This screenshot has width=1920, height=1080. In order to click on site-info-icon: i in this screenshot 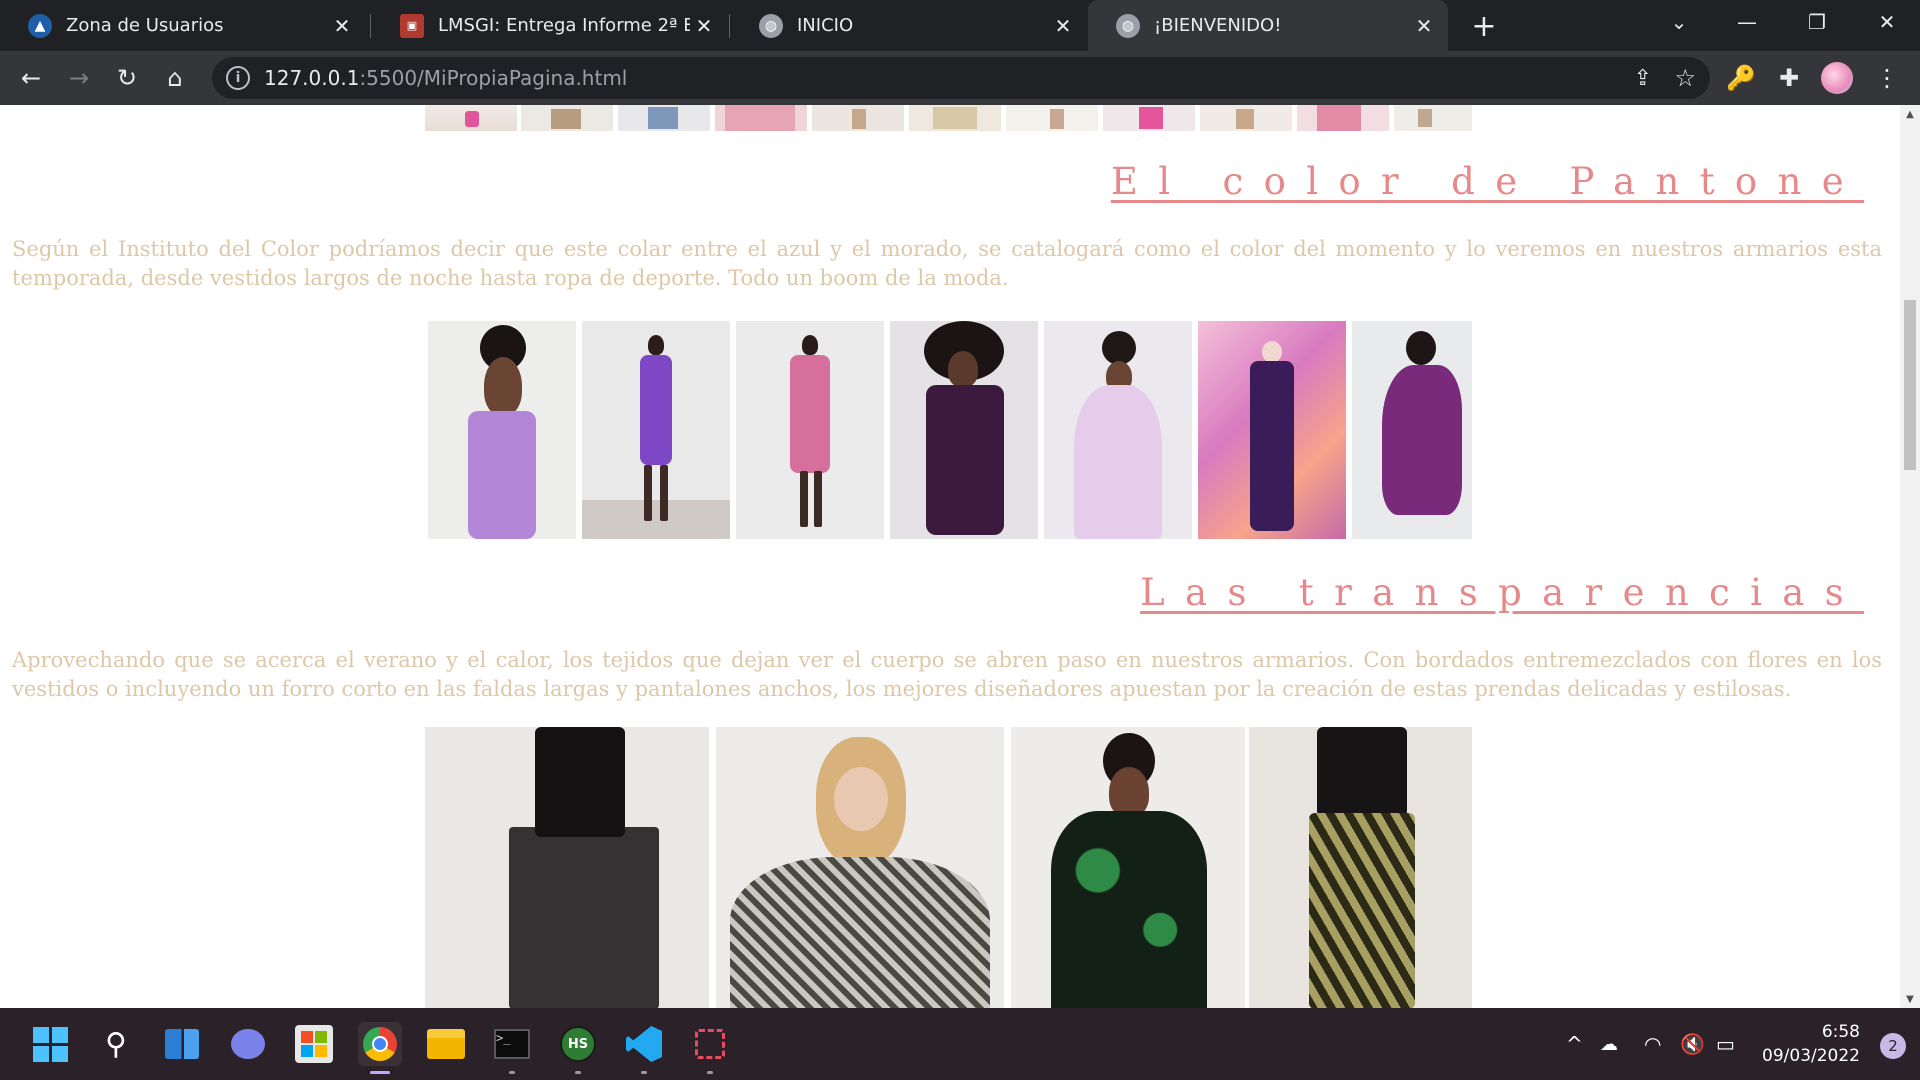, I will do `click(238, 78)`.